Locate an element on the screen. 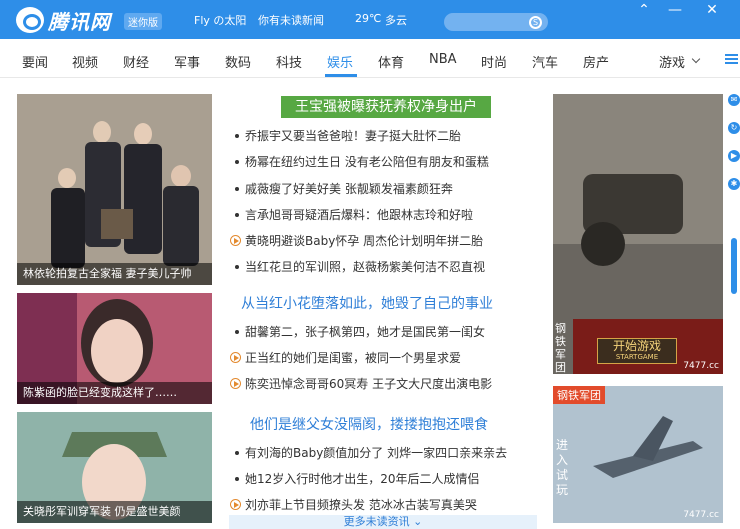 The height and width of the screenshot is (529, 740). news-item: 黄晓明避谈Baby怀孕 周杰伦计划明年拼二胎 is located at coordinates (356, 240).